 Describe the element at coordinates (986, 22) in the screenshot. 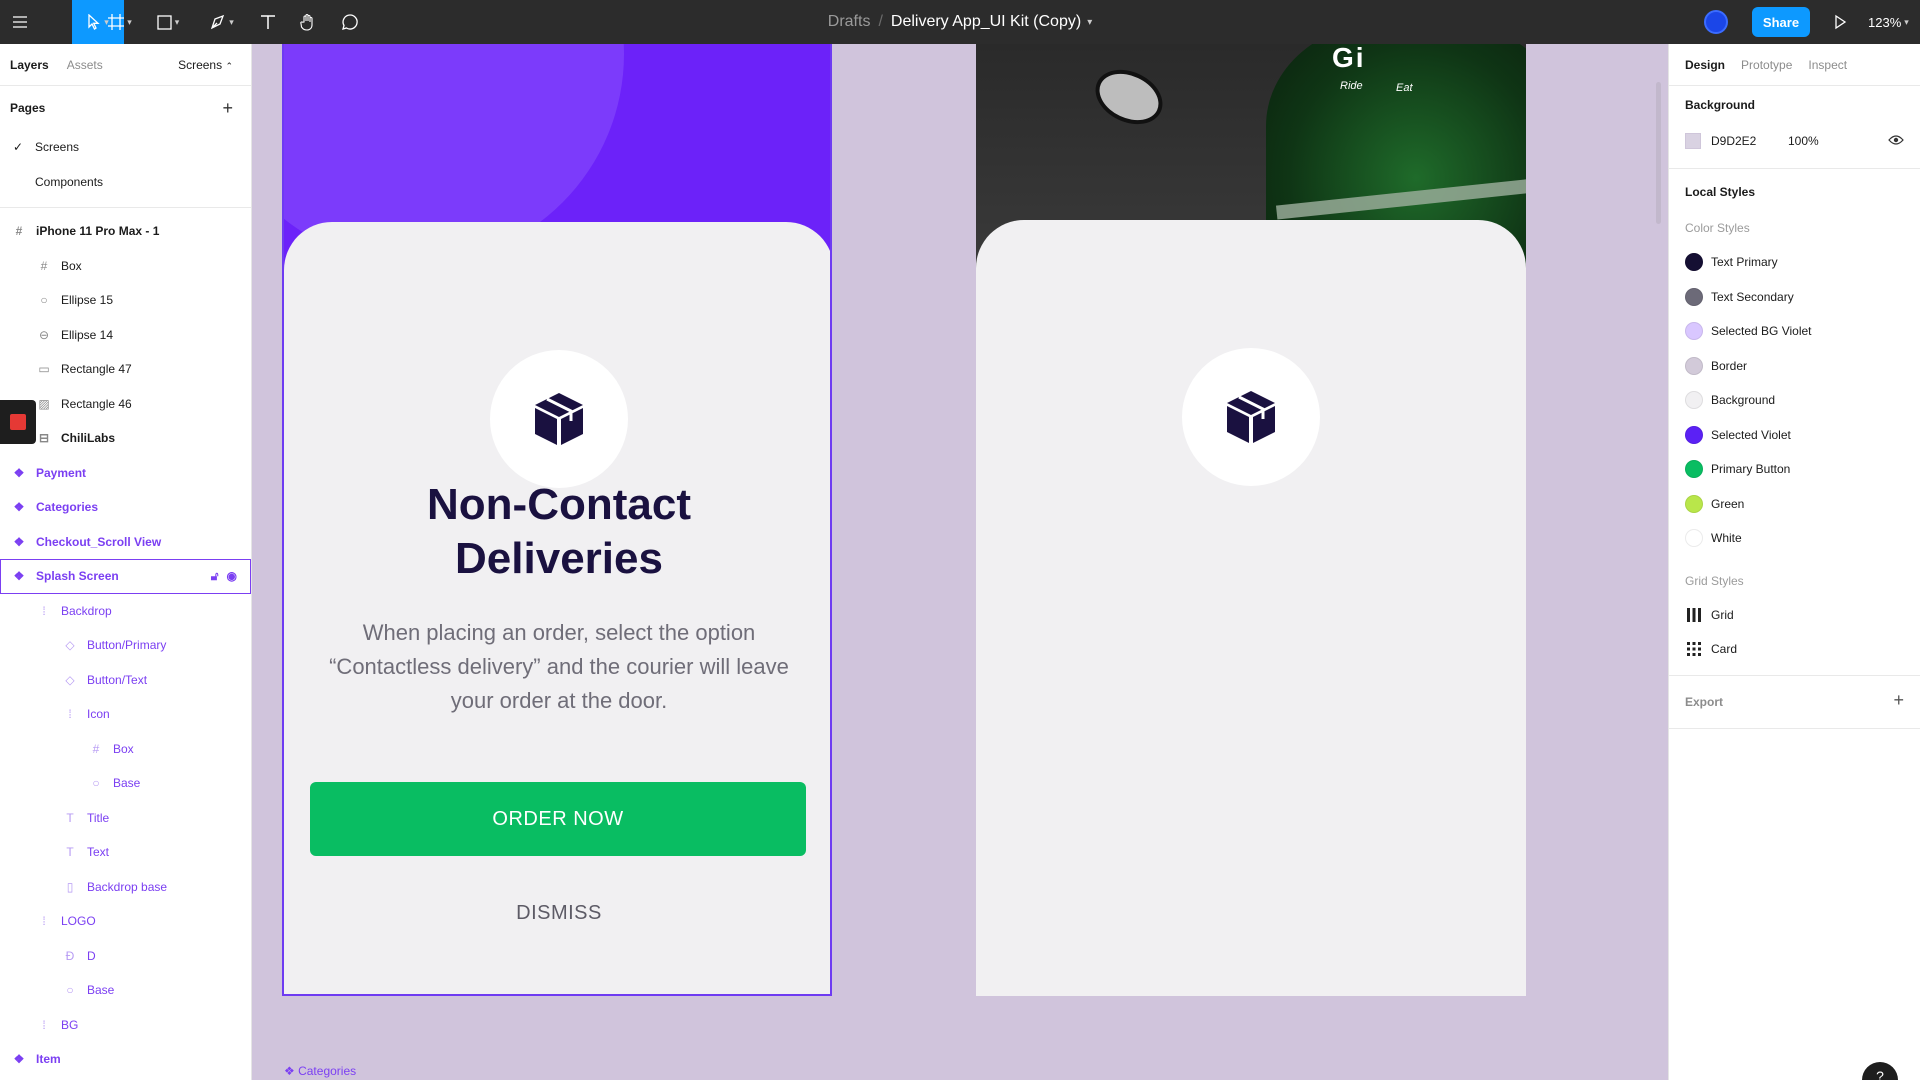

I see `file-name: Delivery App_UI Kit (Copy)` at that location.